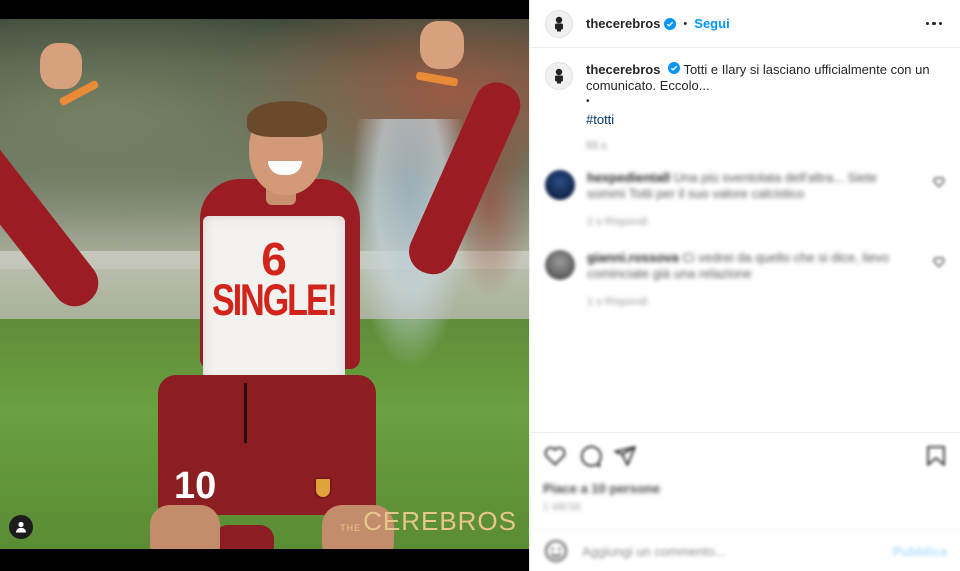 The width and height of the screenshot is (960, 571). What do you see at coordinates (936, 456) in the screenshot?
I see `bookmark-icon` at bounding box center [936, 456].